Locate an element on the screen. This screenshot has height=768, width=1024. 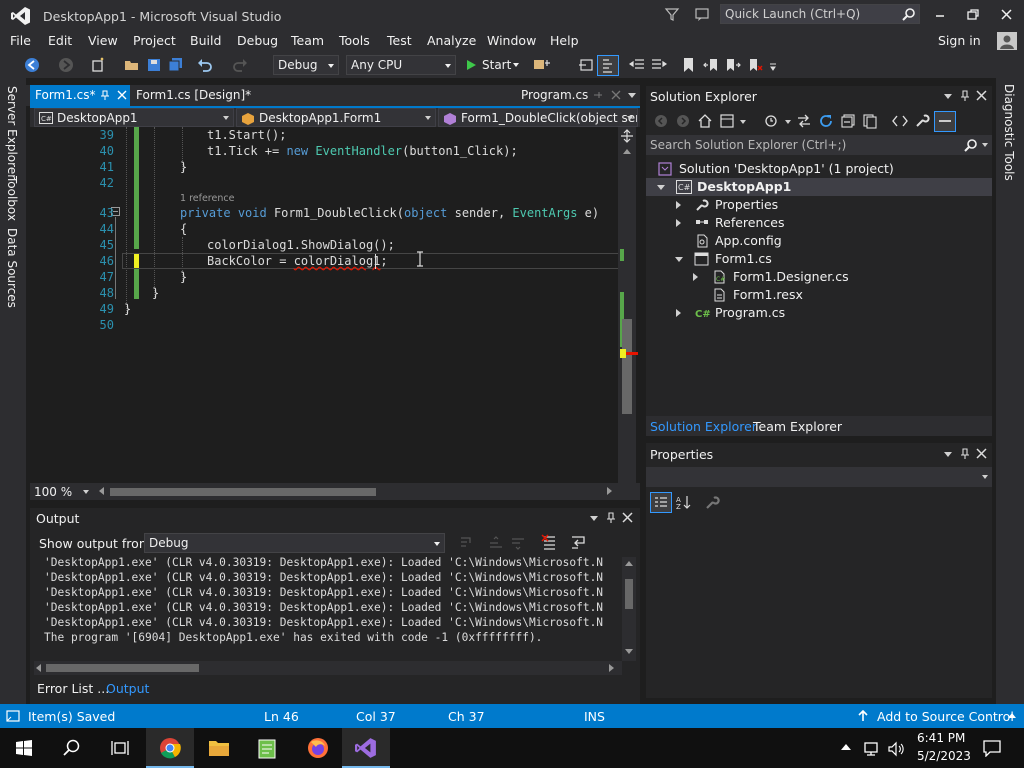
expanded-chevron-icon is located at coordinates (679, 259).